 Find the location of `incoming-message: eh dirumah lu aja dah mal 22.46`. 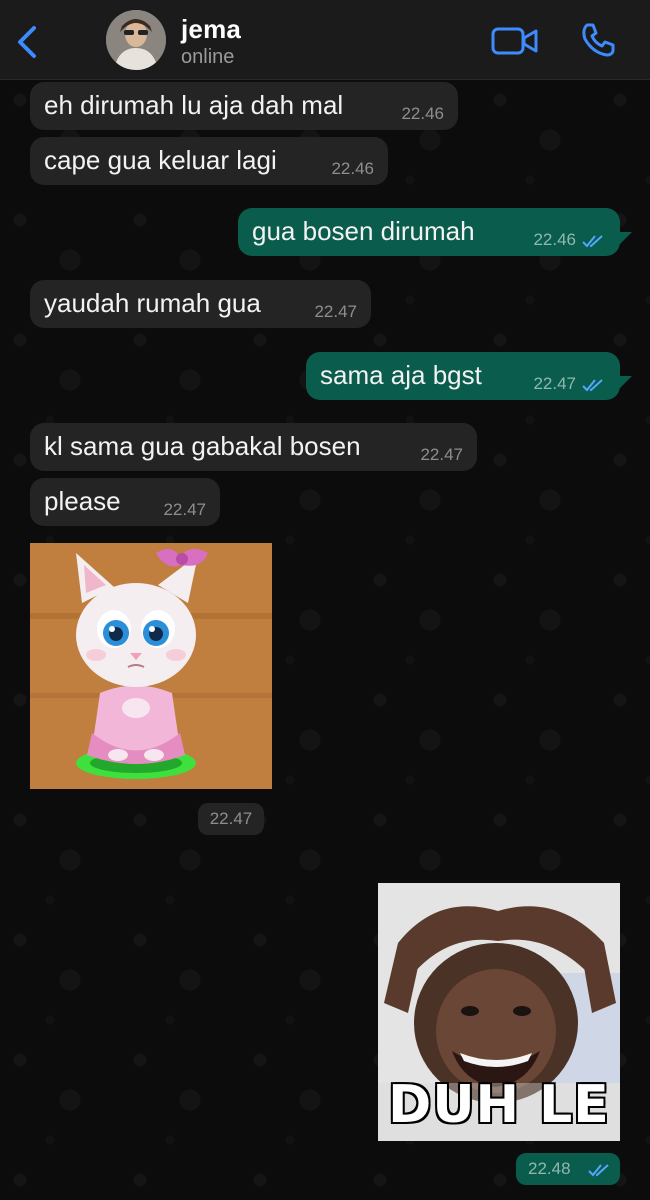

incoming-message: eh dirumah lu aja dah mal 22.46 is located at coordinates (244, 106).